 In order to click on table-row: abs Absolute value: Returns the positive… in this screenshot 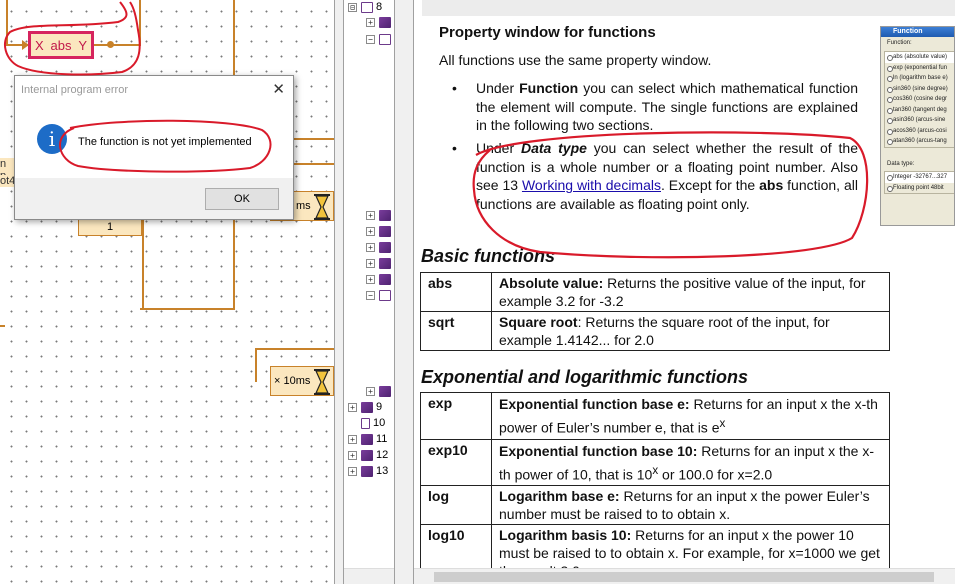, I will do `click(655, 292)`.